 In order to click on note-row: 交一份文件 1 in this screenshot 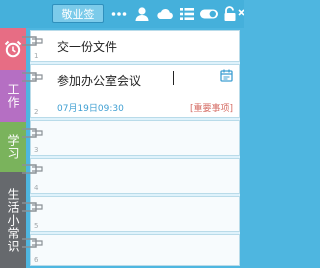, I will do `click(135, 46)`.